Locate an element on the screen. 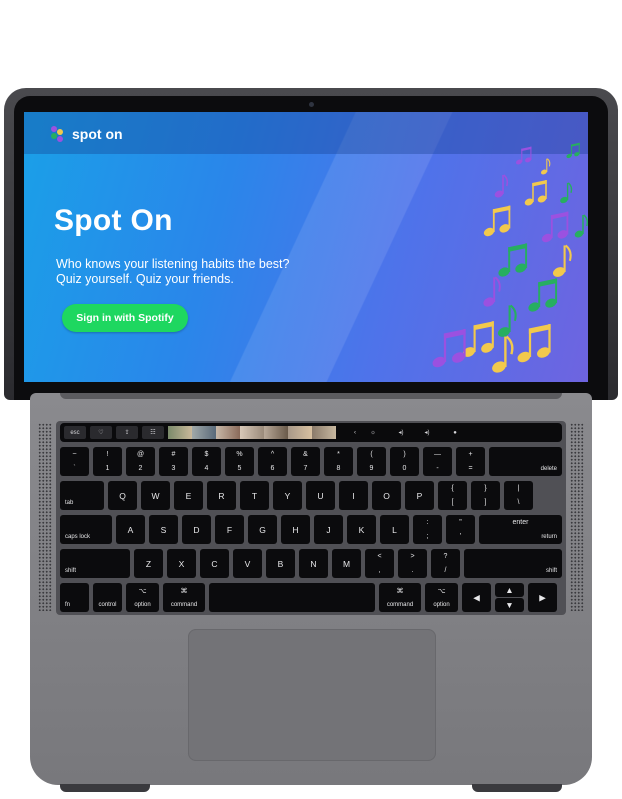  key-label: X is located at coordinates (181, 563).